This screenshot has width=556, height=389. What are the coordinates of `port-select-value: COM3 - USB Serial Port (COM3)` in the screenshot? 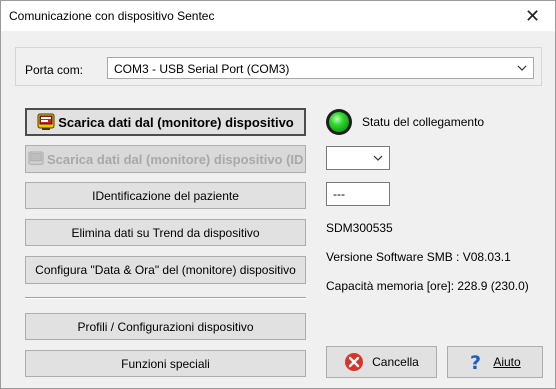 It's located at (202, 69).